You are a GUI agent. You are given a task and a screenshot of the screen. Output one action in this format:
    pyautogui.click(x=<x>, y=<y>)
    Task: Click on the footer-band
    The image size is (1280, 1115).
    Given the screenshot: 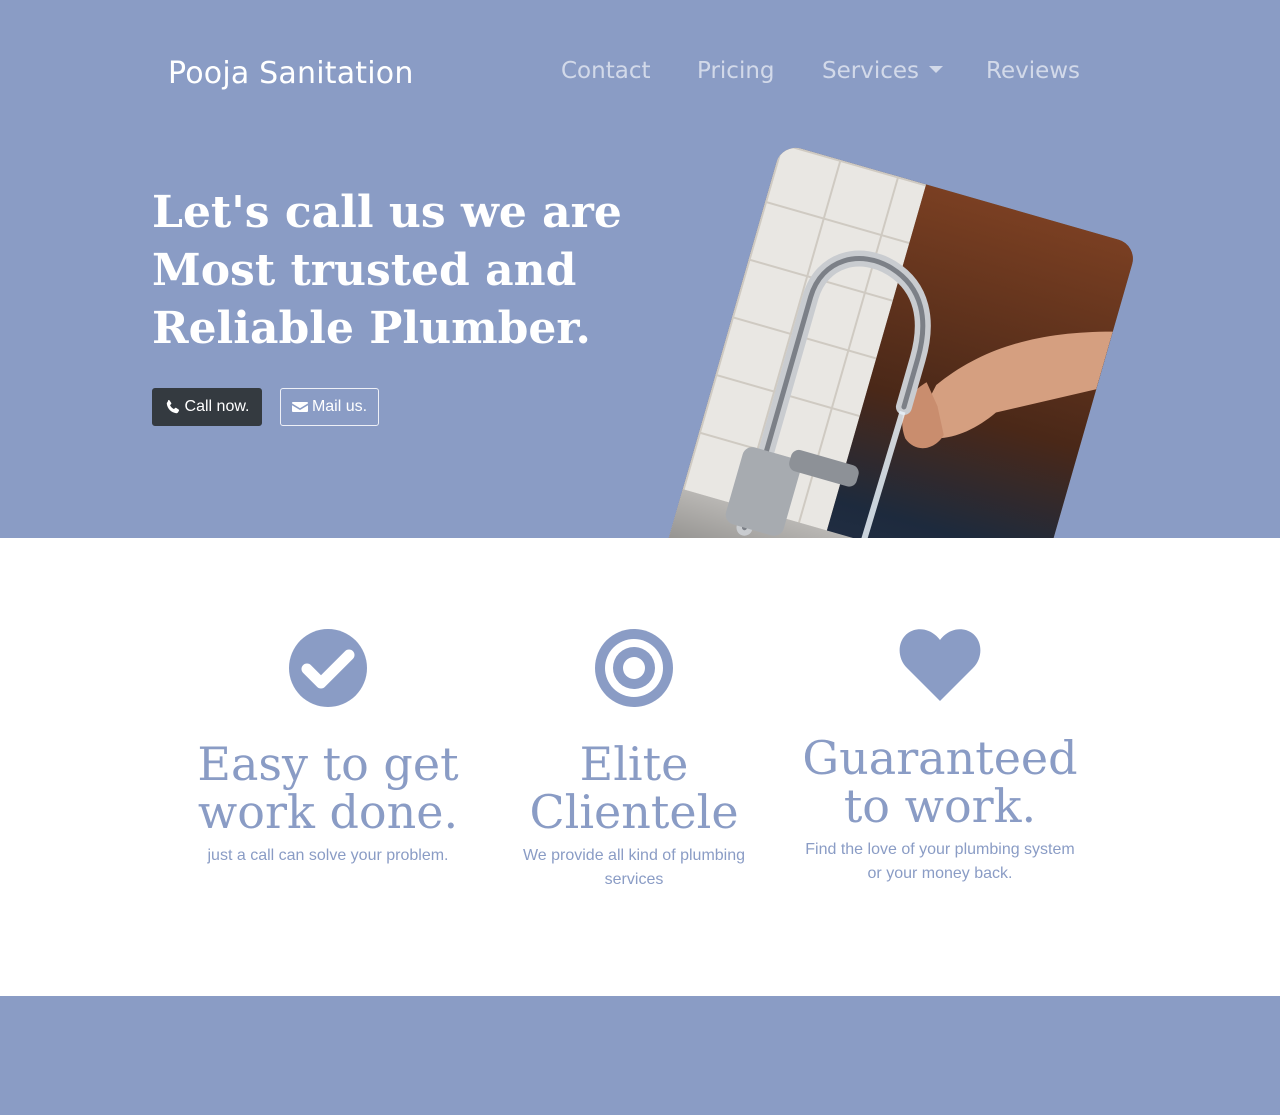 What is the action you would take?
    pyautogui.click(x=640, y=1055)
    